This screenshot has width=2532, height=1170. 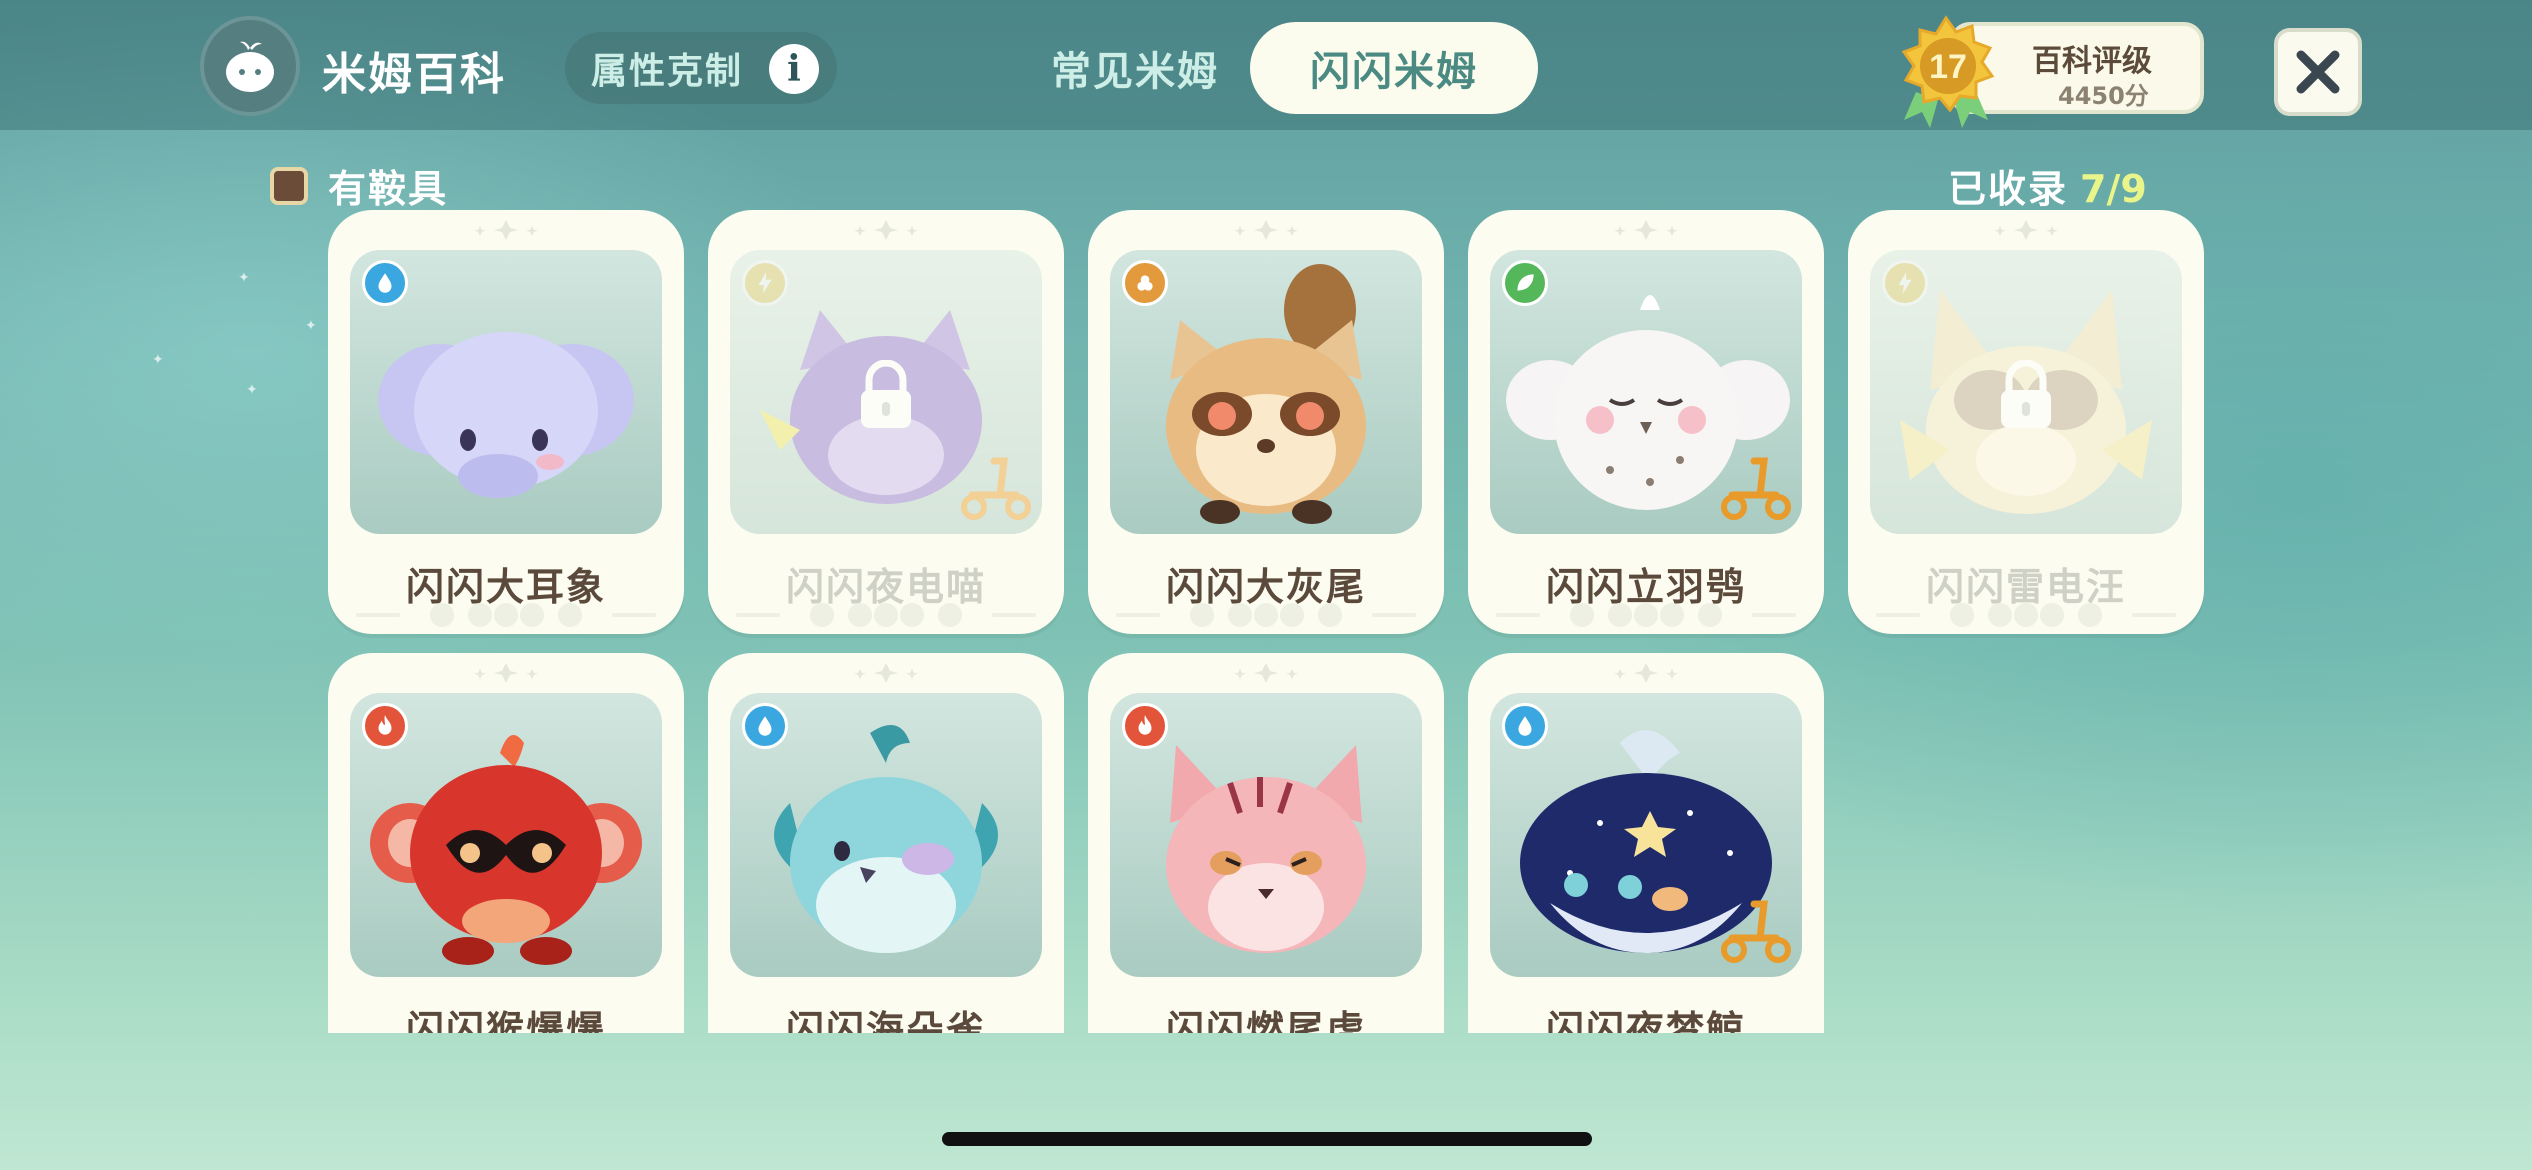 What do you see at coordinates (414, 74) in the screenshot?
I see `page-title: 米姆百科` at bounding box center [414, 74].